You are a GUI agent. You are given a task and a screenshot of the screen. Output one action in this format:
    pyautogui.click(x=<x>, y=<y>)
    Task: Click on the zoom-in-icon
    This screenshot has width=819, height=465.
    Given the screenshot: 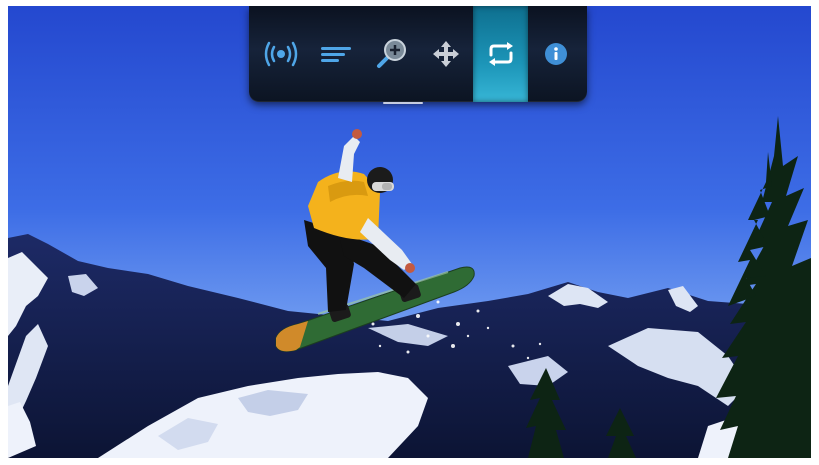 What is the action you would take?
    pyautogui.click(x=391, y=53)
    